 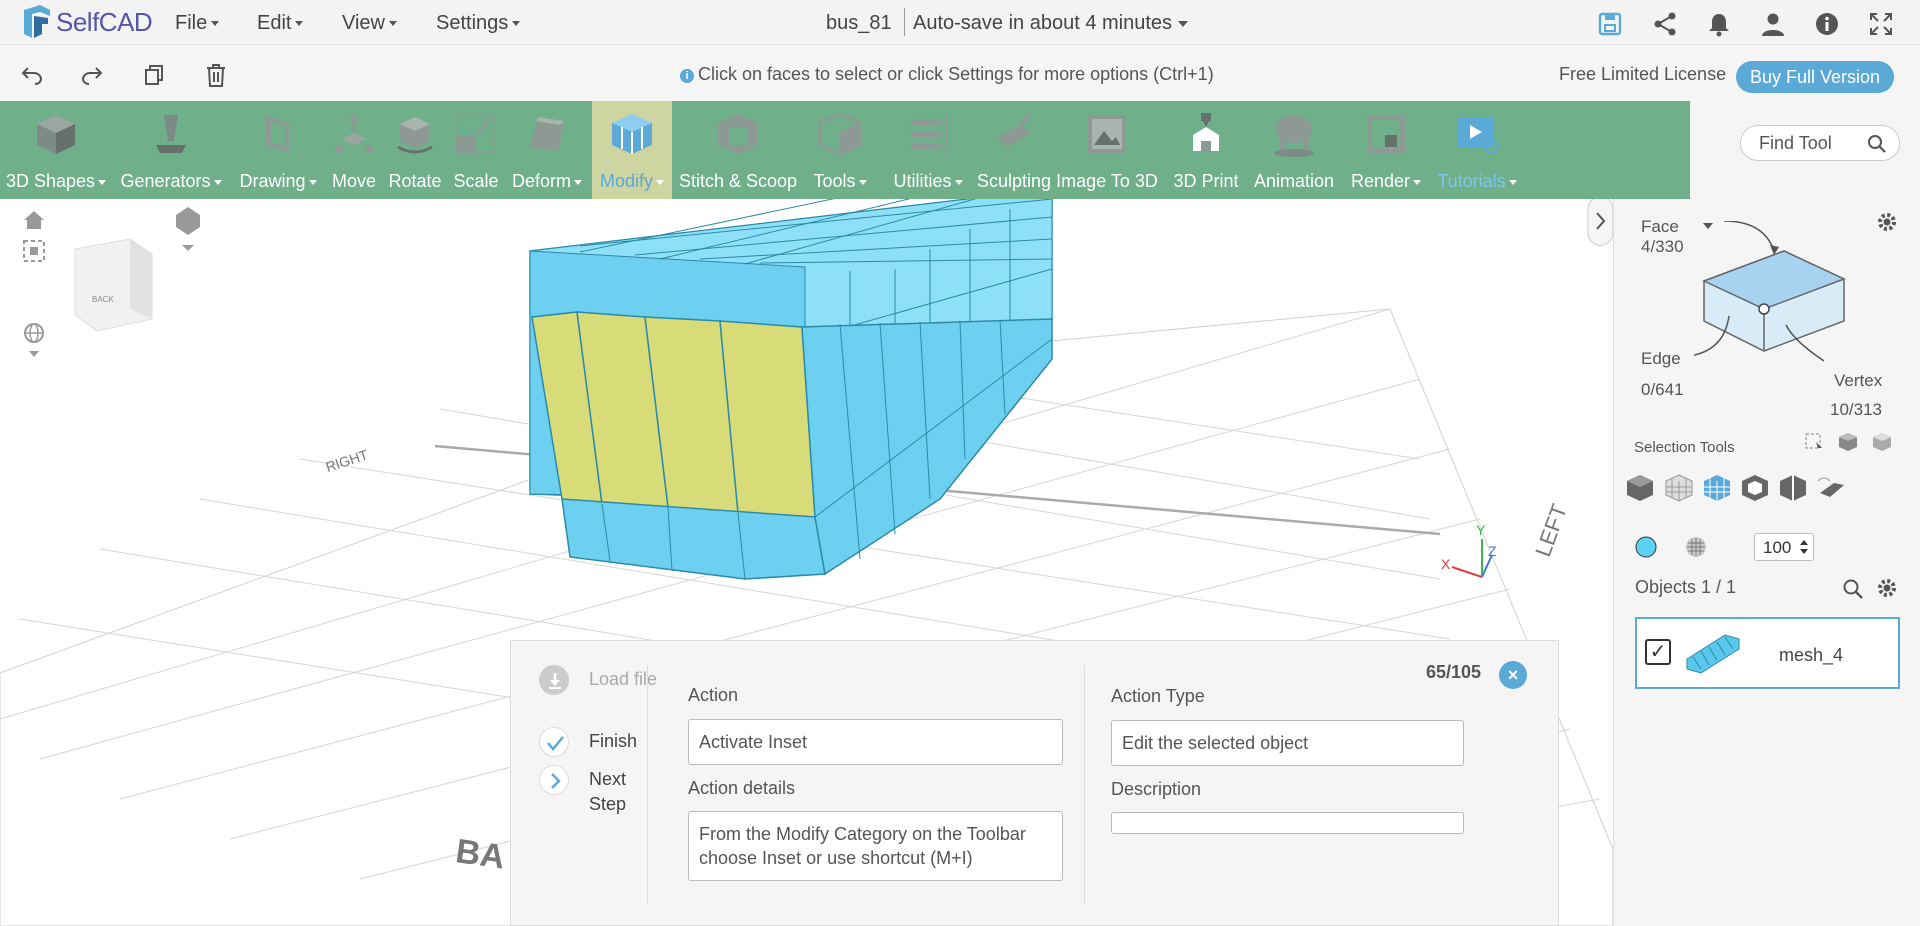 I want to click on objects-settings-icon, so click(x=1887, y=588).